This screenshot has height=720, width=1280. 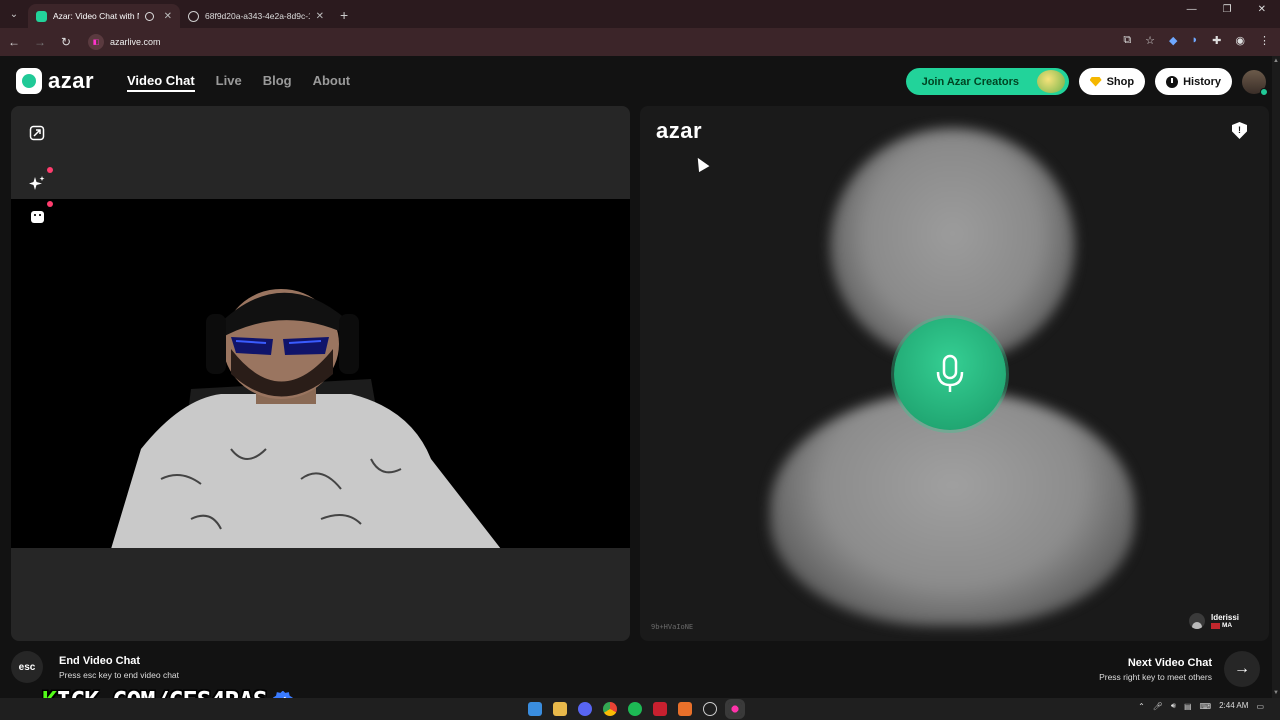 I want to click on url-field: ◧ azarlive.com, so click(x=124, y=42).